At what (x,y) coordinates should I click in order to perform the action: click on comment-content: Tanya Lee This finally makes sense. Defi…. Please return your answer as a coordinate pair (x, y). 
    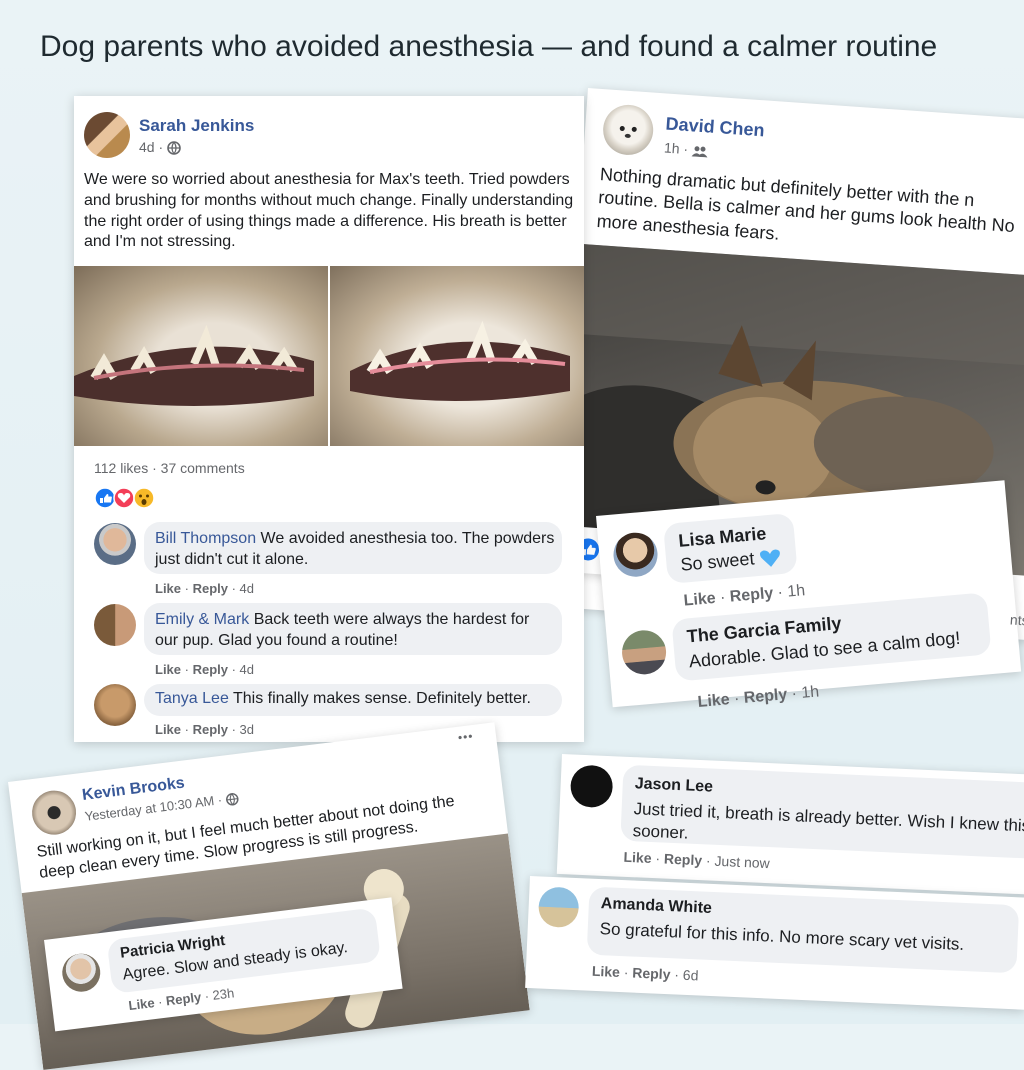
    Looking at the image, I should click on (355, 699).